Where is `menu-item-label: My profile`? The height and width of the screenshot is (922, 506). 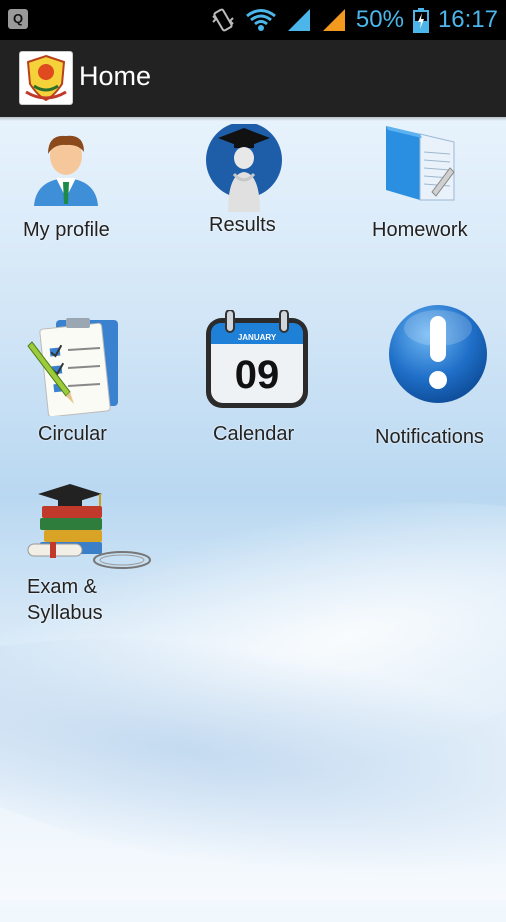 menu-item-label: My profile is located at coordinates (66, 230).